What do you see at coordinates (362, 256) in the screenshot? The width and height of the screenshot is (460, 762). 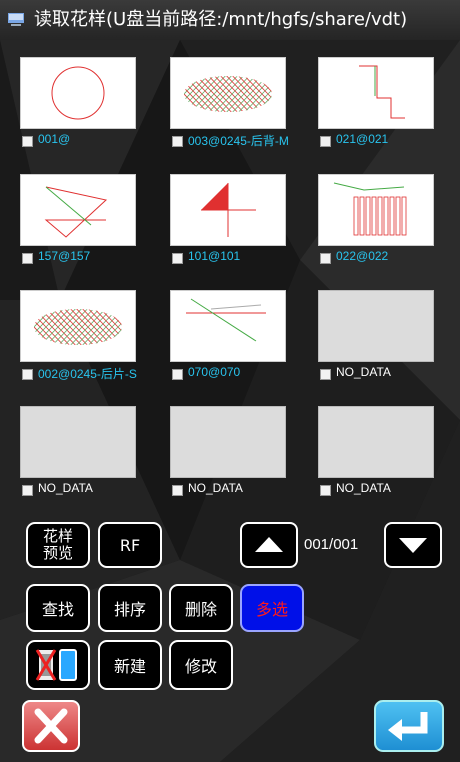 I see `pattern-label: 022@022` at bounding box center [362, 256].